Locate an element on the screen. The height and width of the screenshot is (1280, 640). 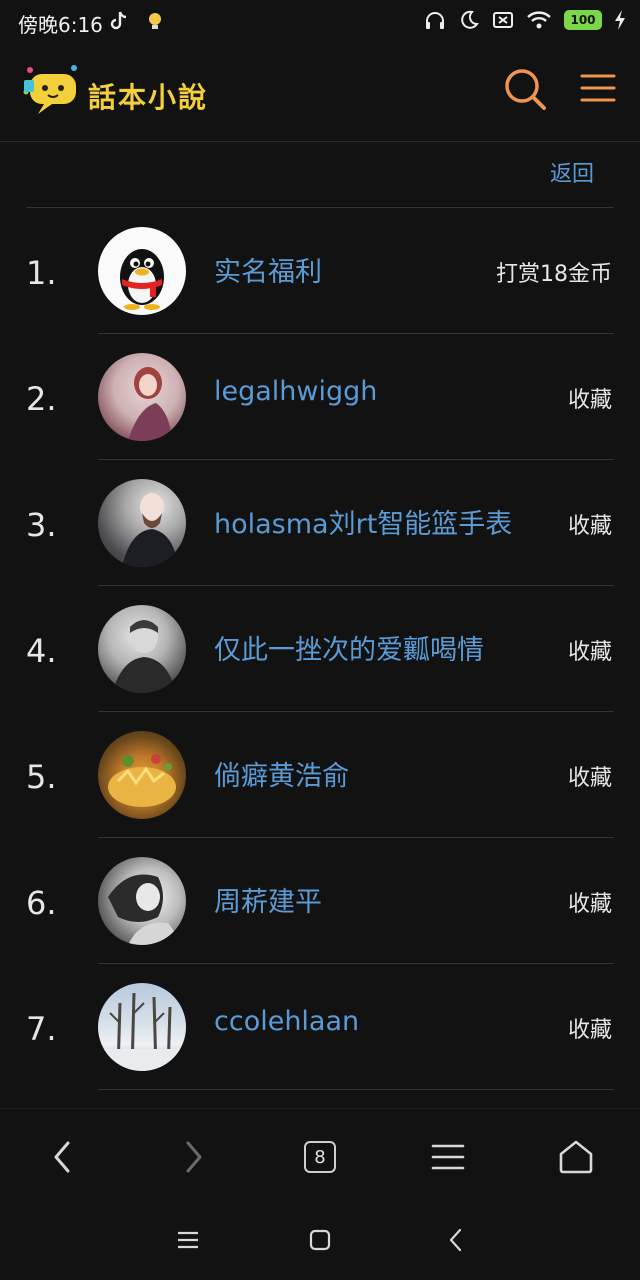
chevron-right-icon is located at coordinates (194, 1157).